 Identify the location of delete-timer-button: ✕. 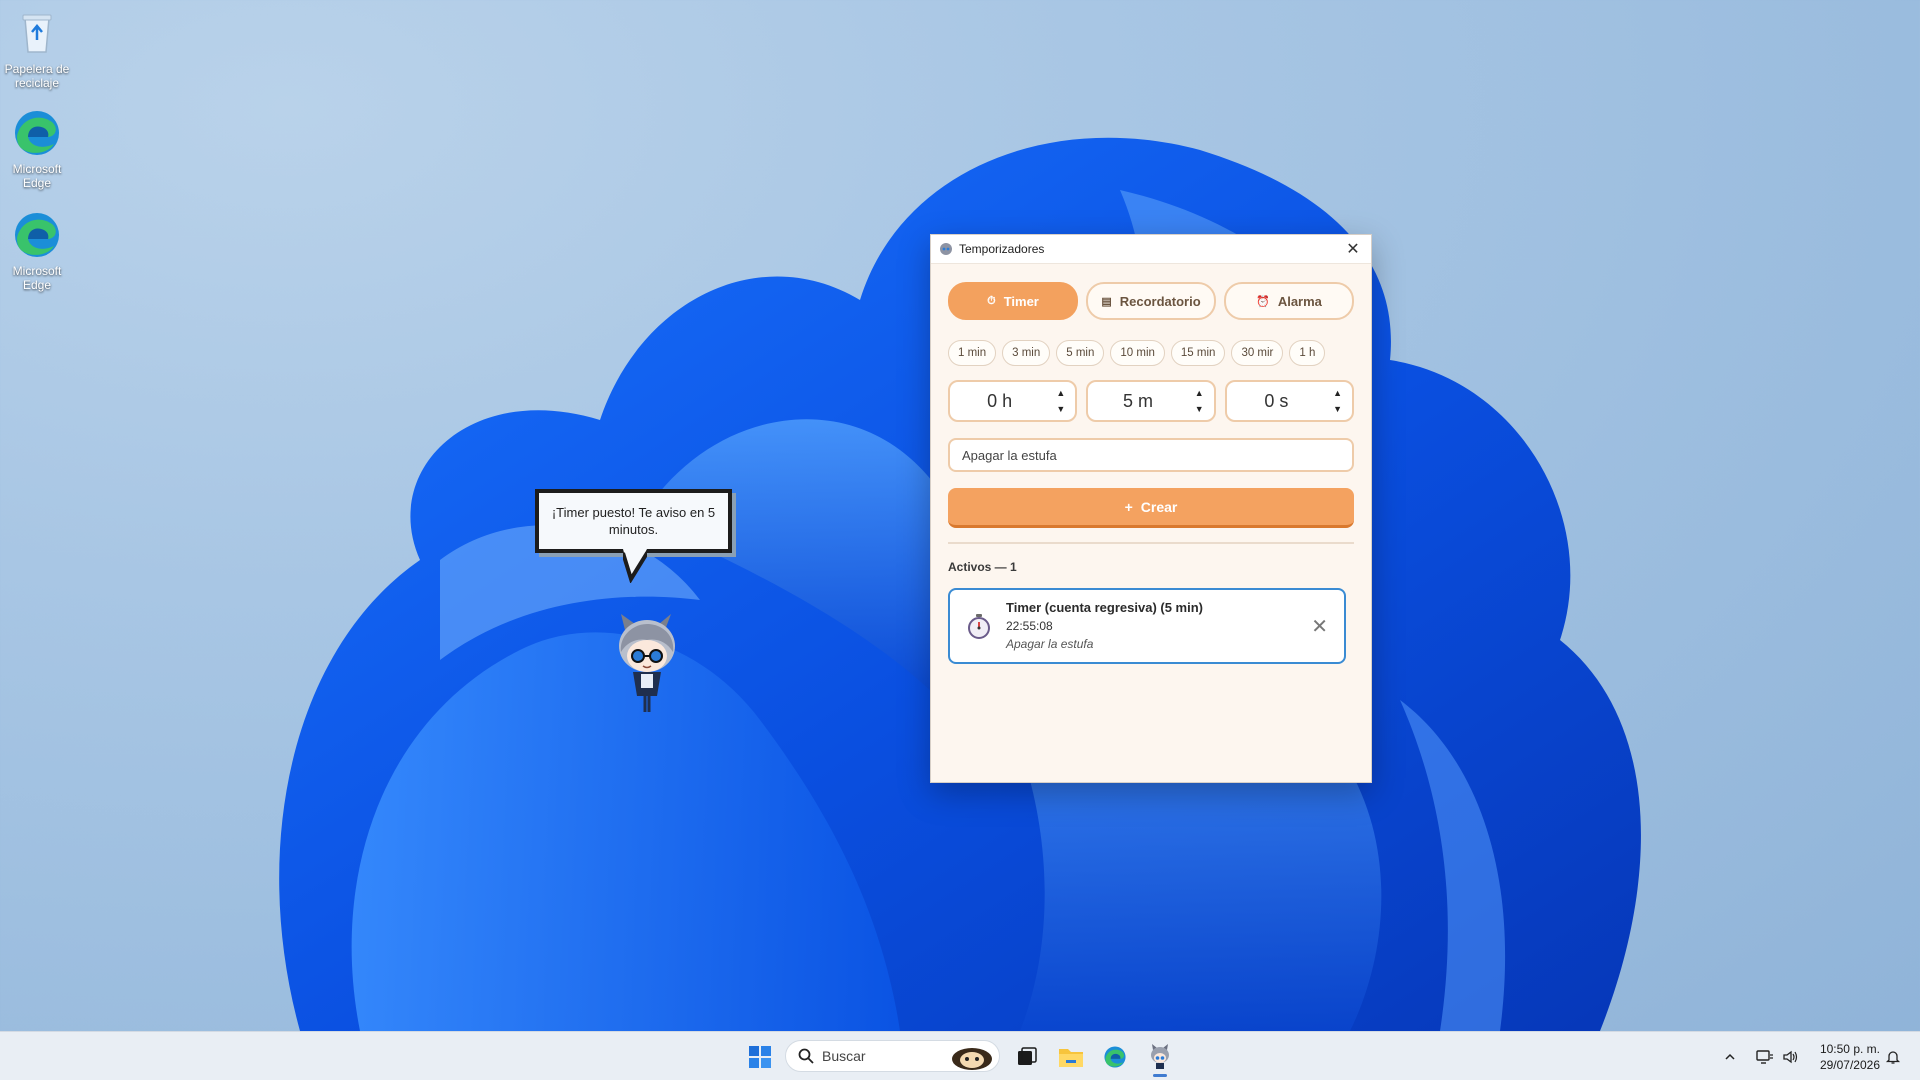
(1319, 626).